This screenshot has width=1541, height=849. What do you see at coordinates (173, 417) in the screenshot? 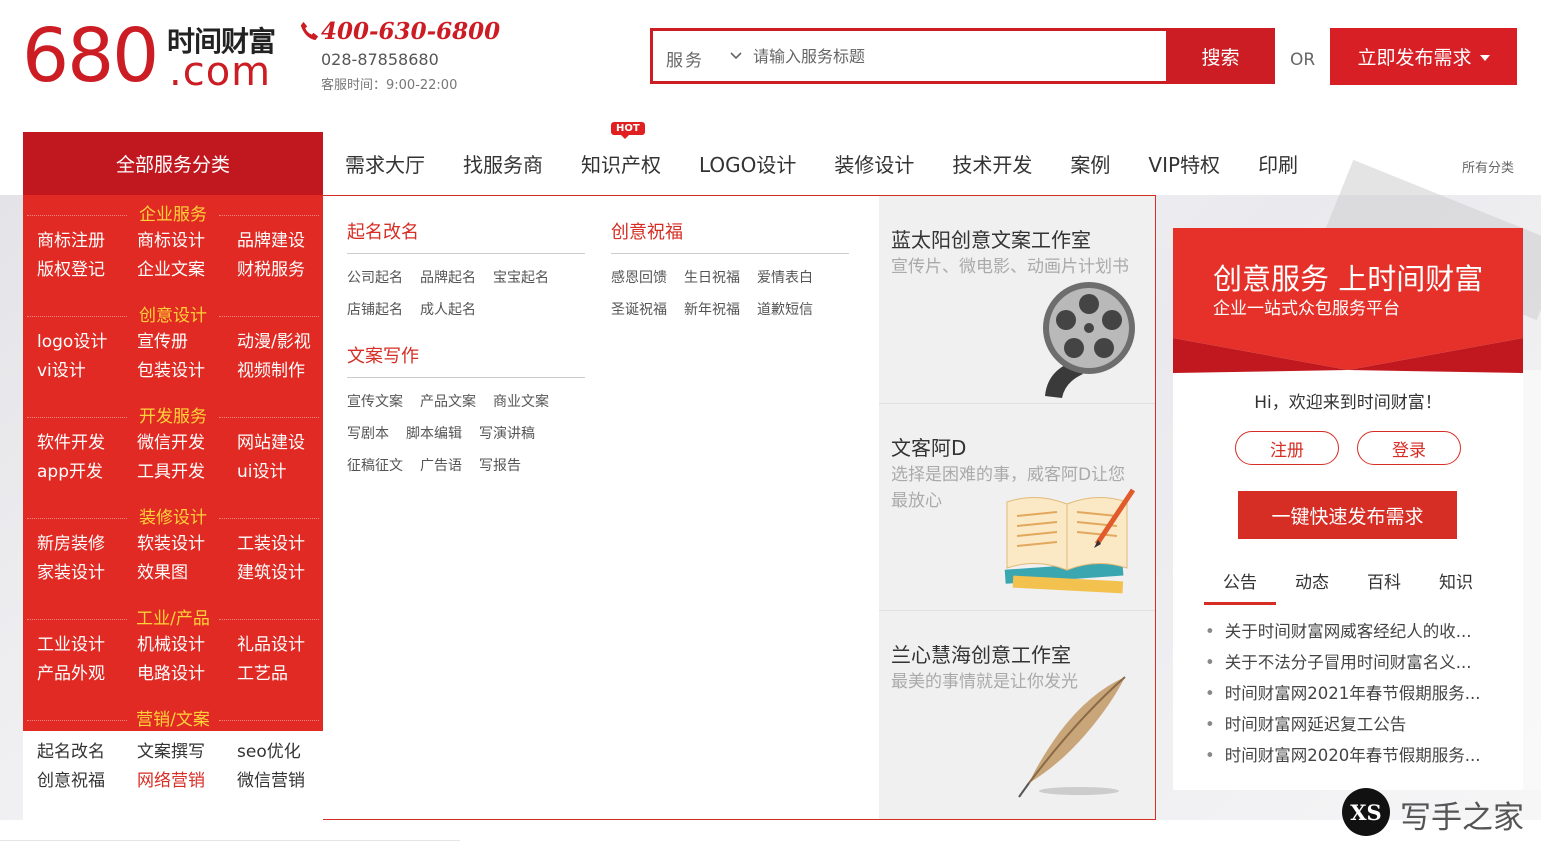
I see `sidebar-group-title: 开发服务` at bounding box center [173, 417].